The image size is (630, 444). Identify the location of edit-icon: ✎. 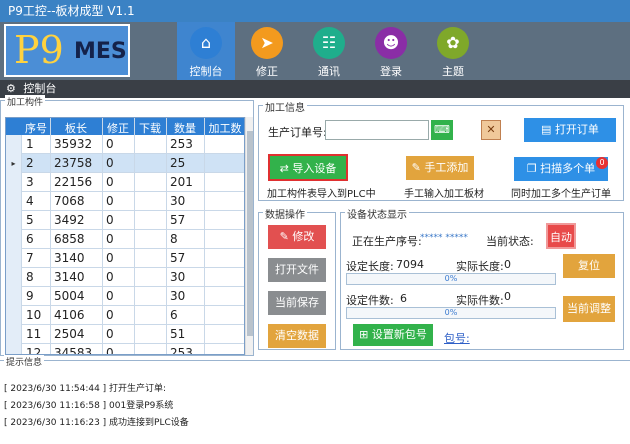
(286, 236).